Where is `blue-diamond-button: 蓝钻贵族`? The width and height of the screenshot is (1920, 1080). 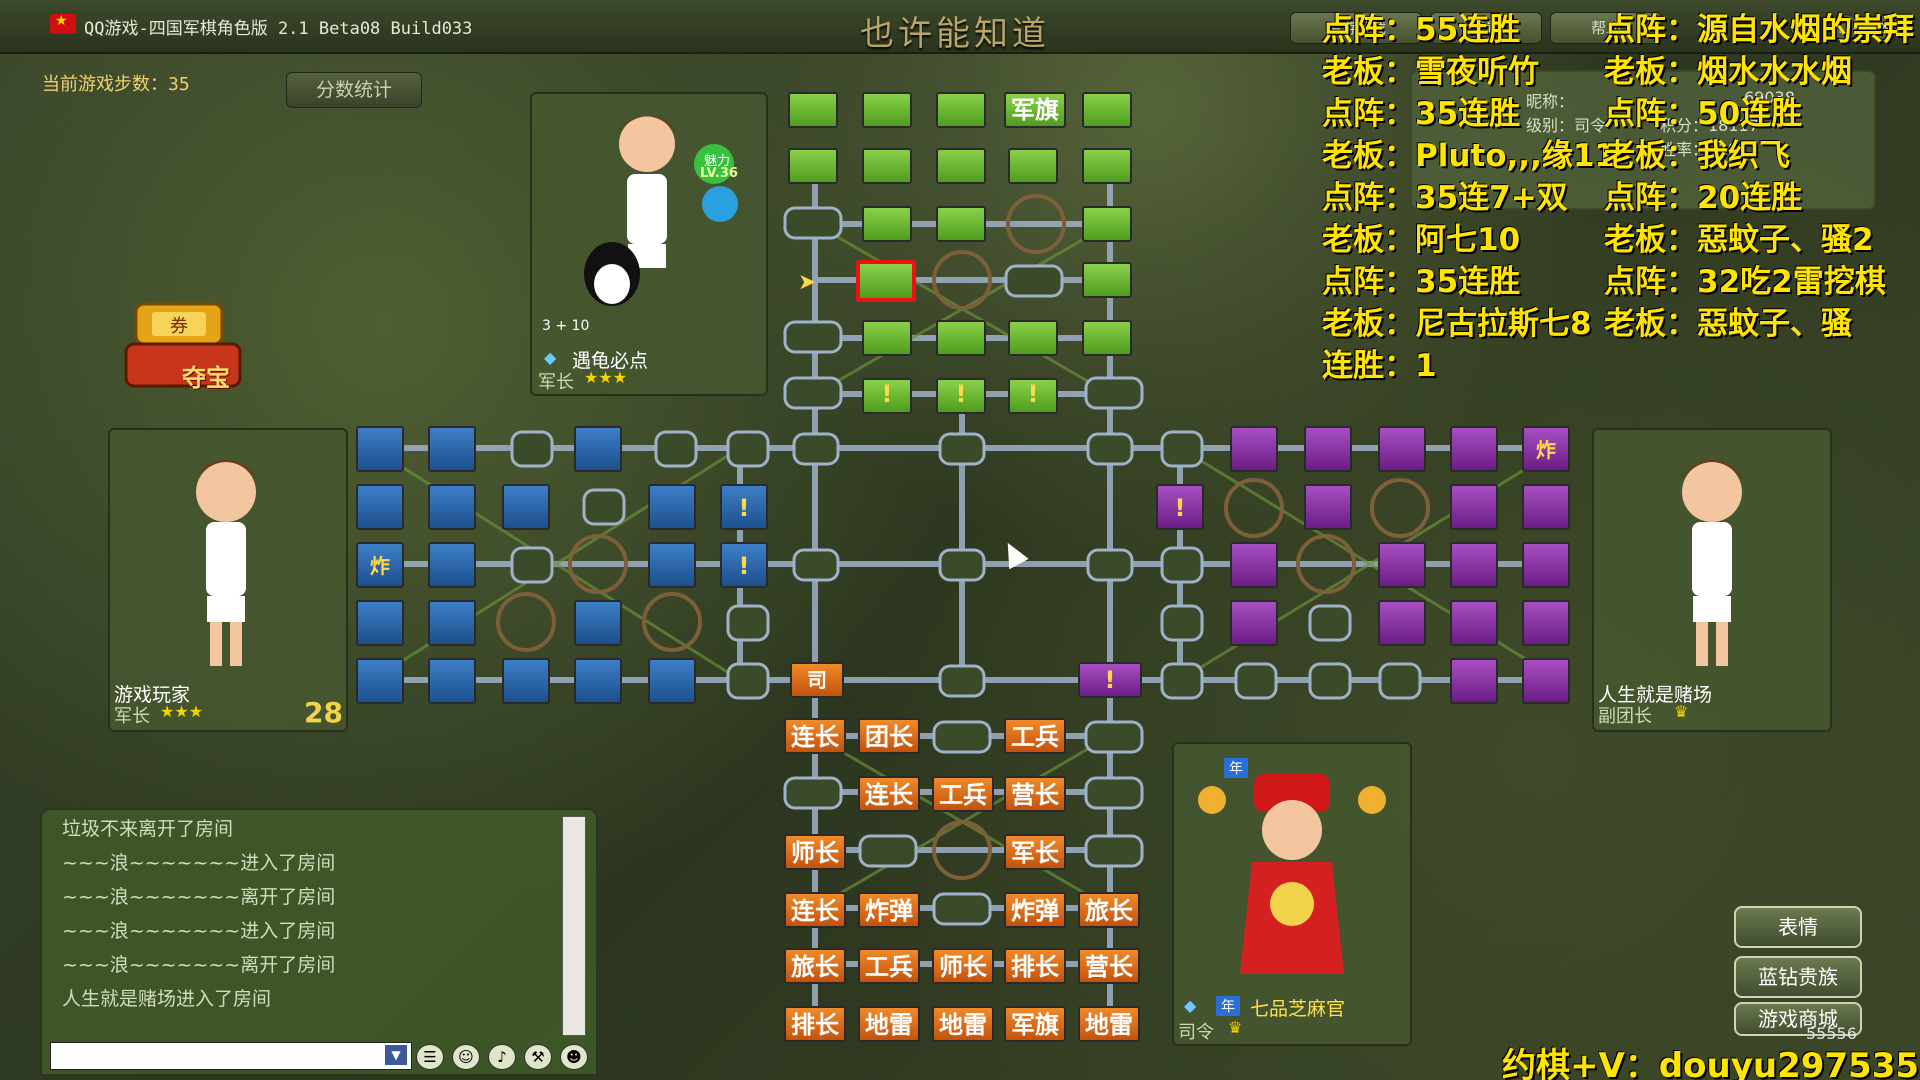
blue-diamond-button: 蓝钻贵族 is located at coordinates (1798, 977).